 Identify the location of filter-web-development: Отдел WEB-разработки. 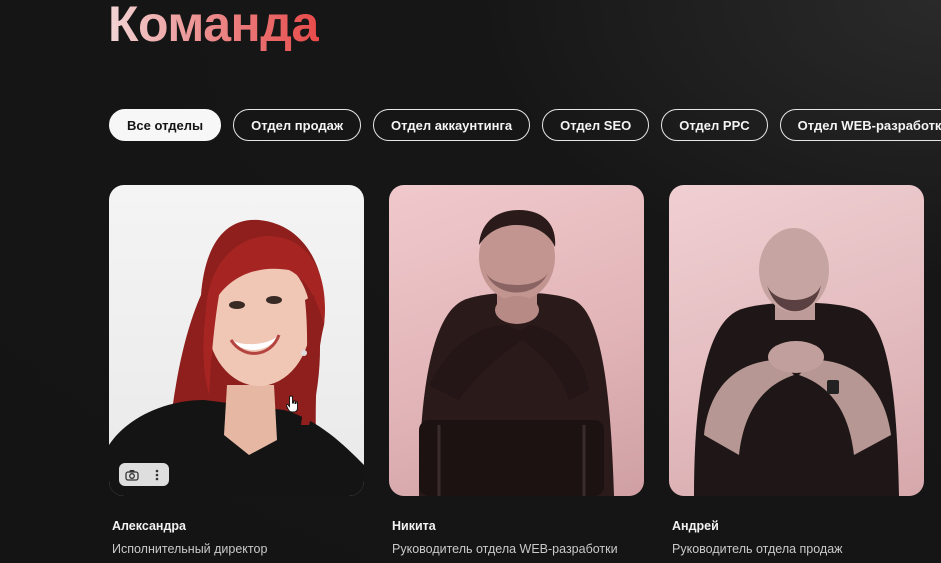
(860, 125).